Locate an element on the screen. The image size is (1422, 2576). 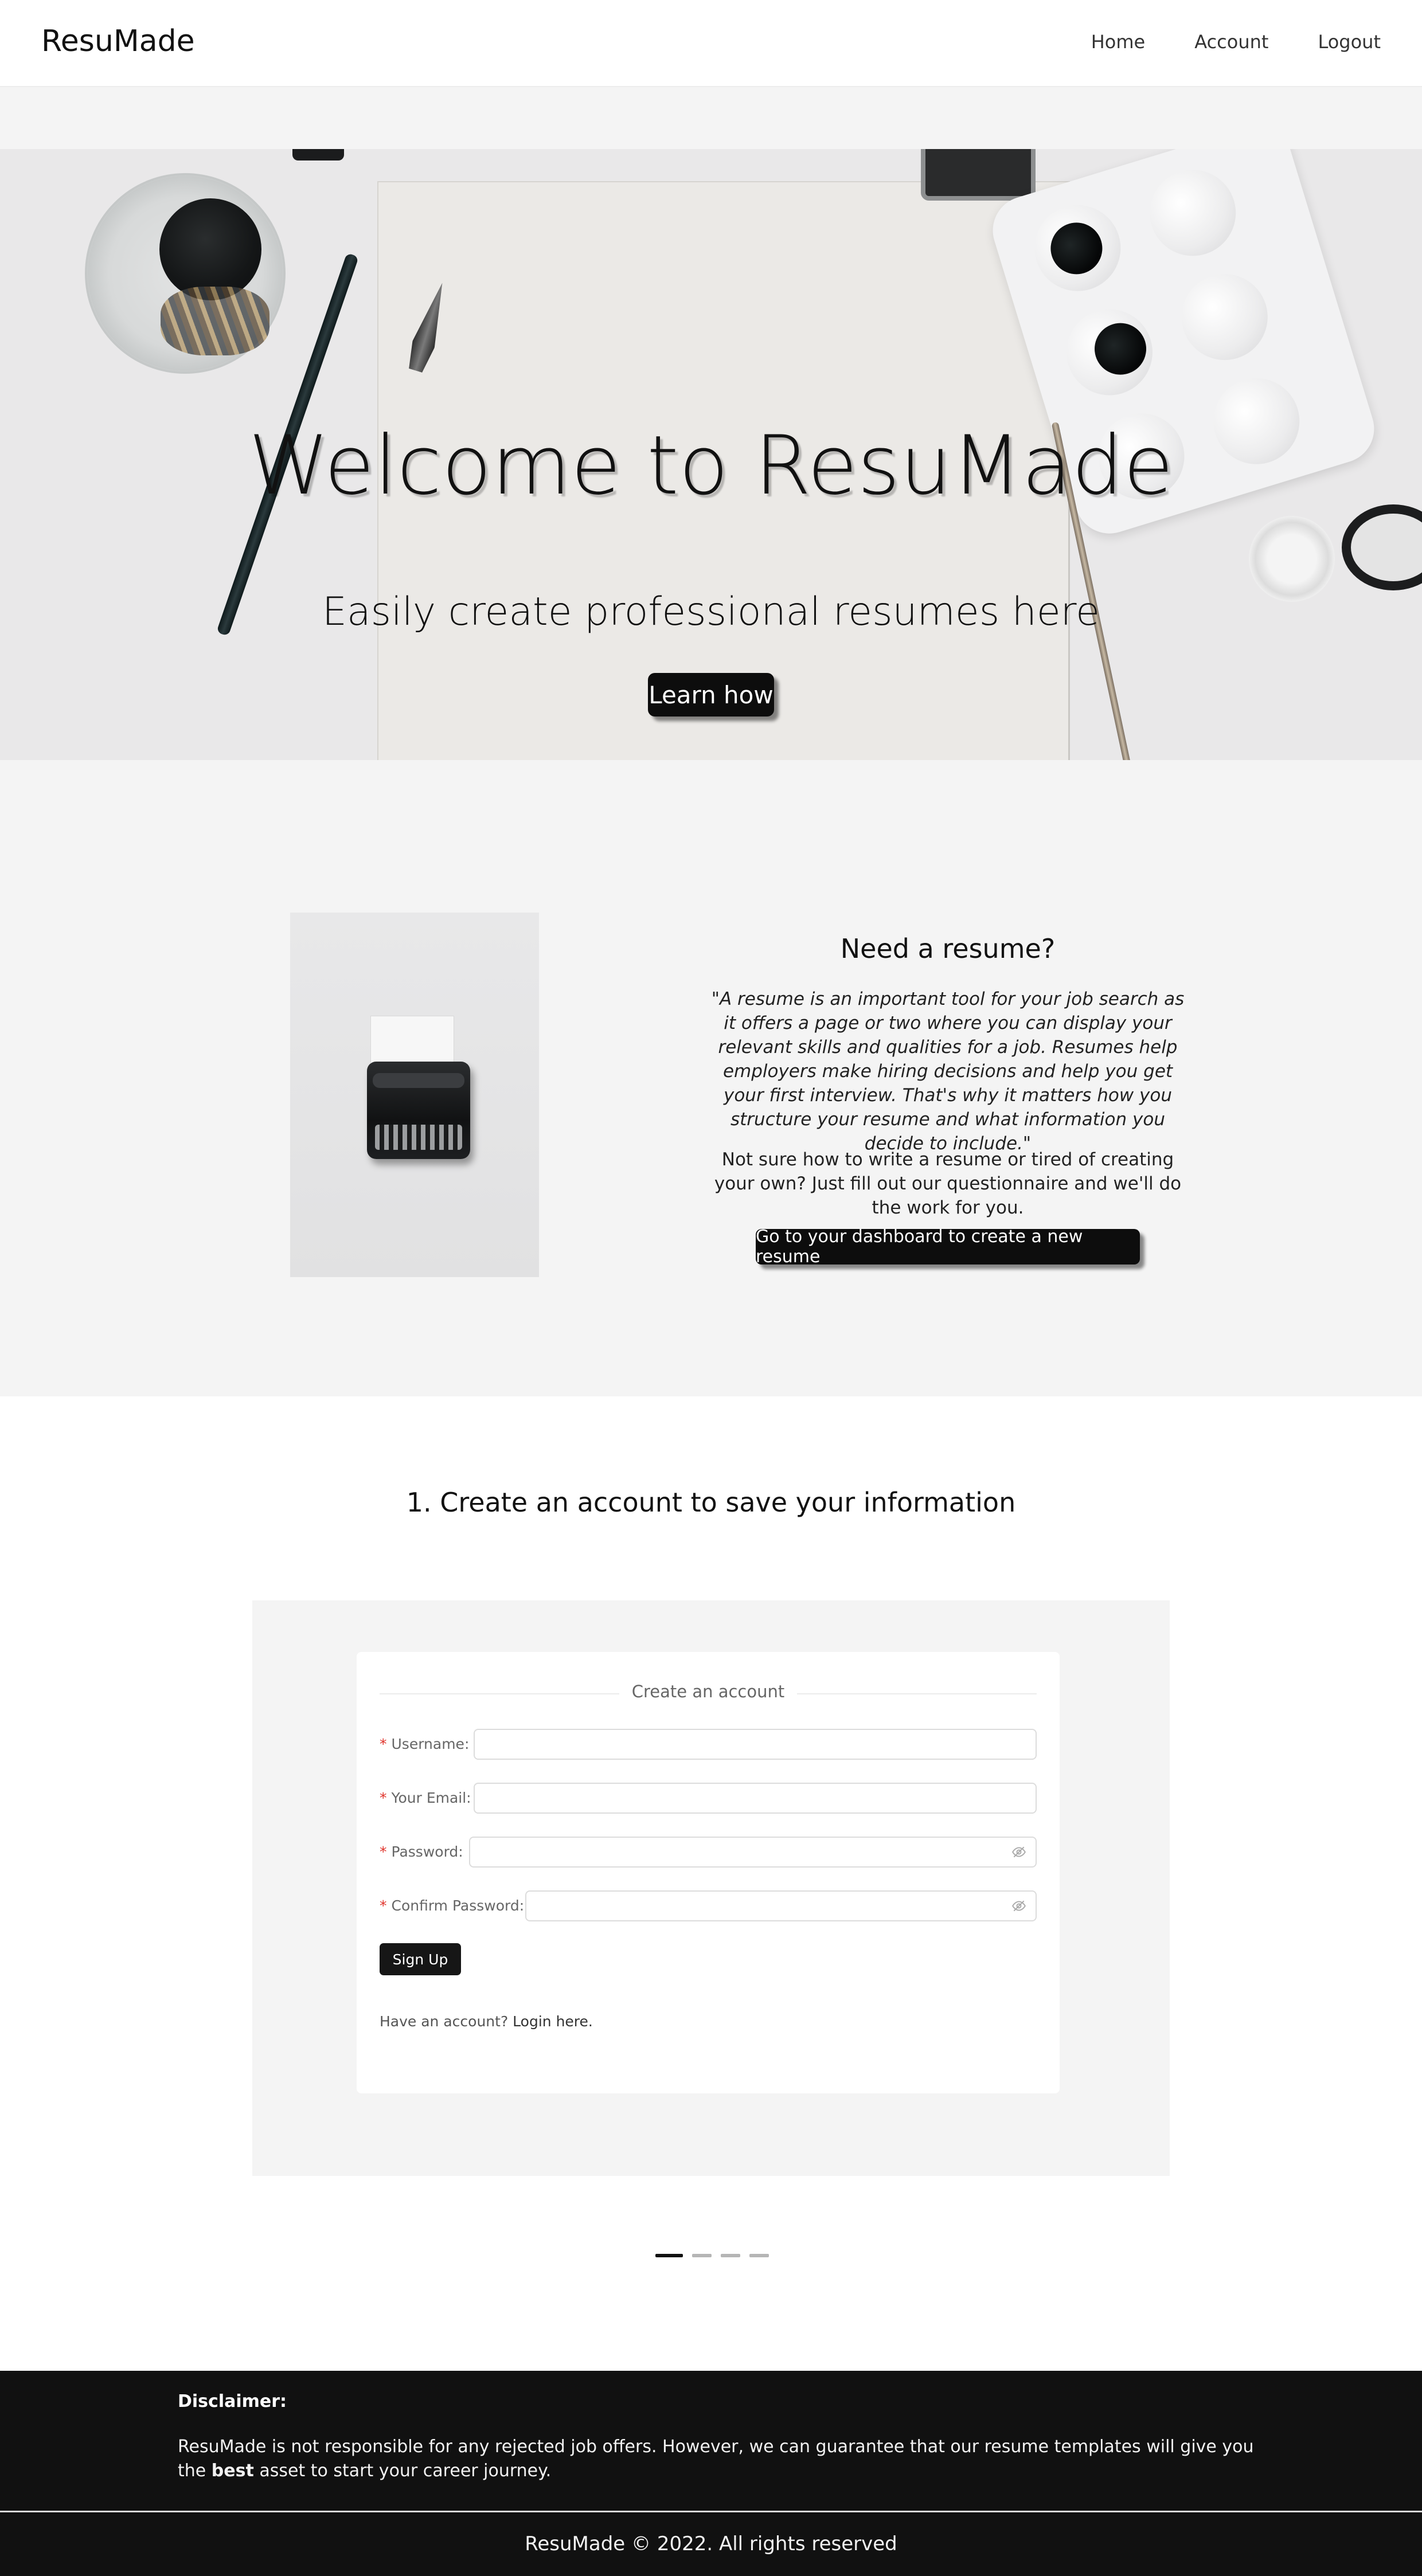
username-label: * Username: is located at coordinates (424, 1744).